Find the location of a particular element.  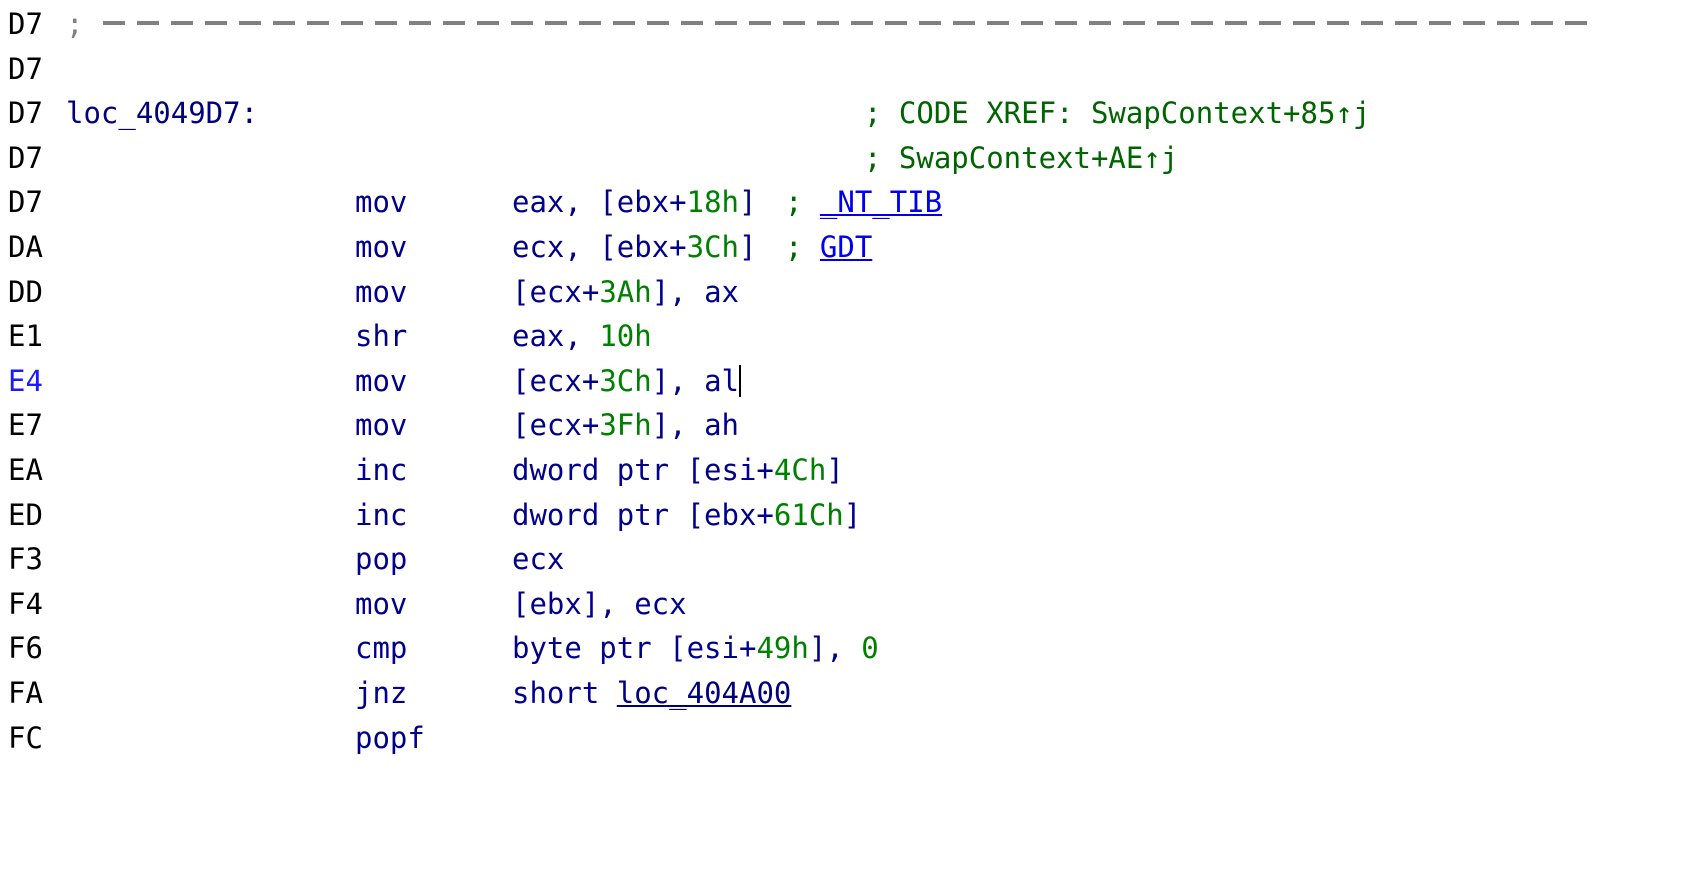

operands: byte ptr [esi+49h], 0 is located at coordinates (695, 648).